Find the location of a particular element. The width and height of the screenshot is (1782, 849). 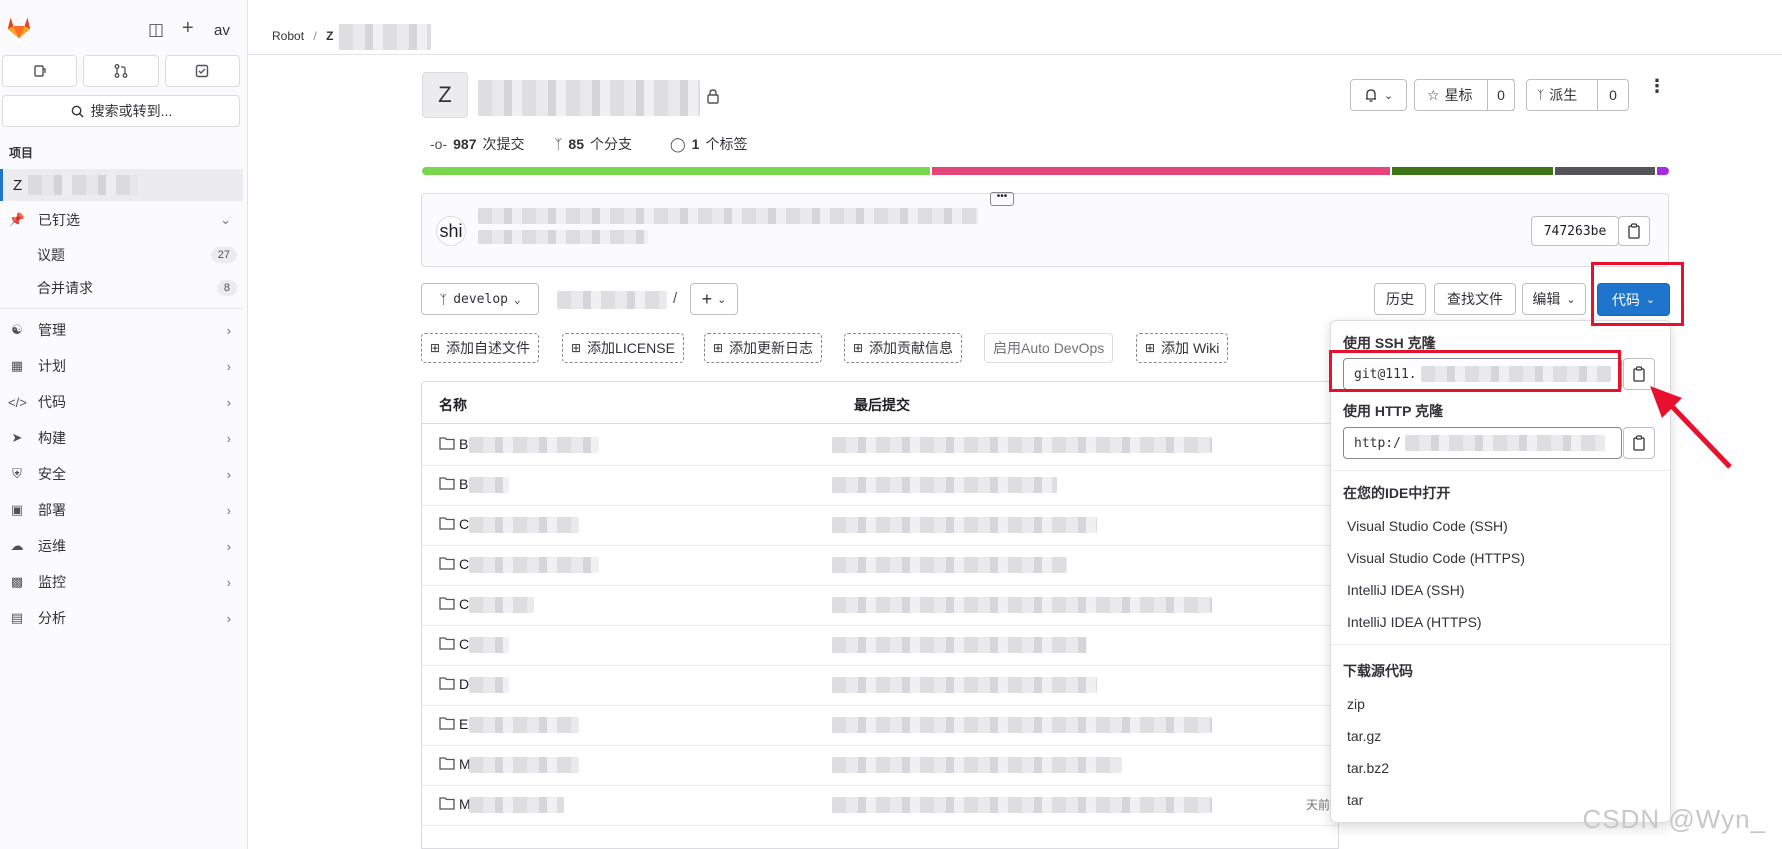

download-zip: zip is located at coordinates (1356, 704).